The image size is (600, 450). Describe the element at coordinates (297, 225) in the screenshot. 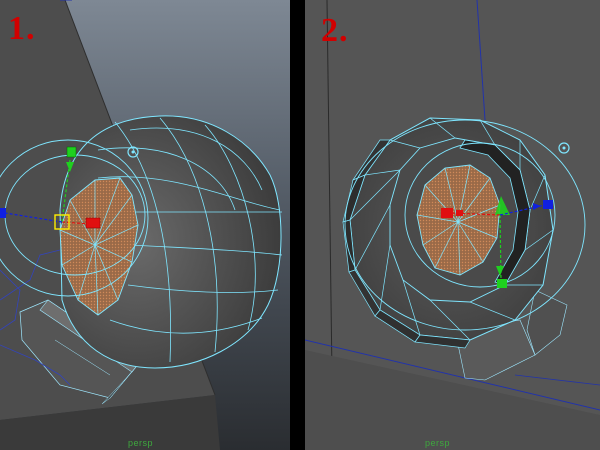

I see `panel-divider` at that location.